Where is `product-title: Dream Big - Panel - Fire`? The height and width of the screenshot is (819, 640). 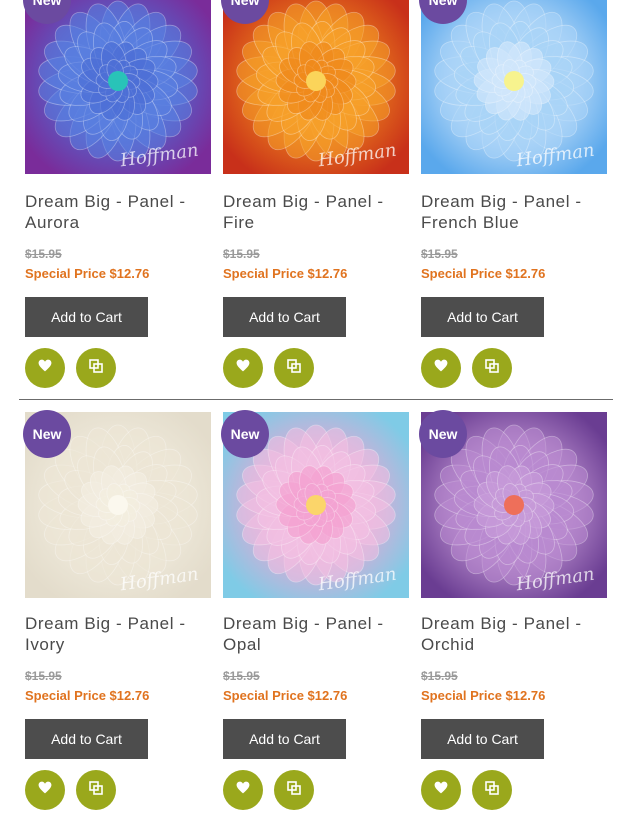 product-title: Dream Big - Panel - Fire is located at coordinates (316, 212).